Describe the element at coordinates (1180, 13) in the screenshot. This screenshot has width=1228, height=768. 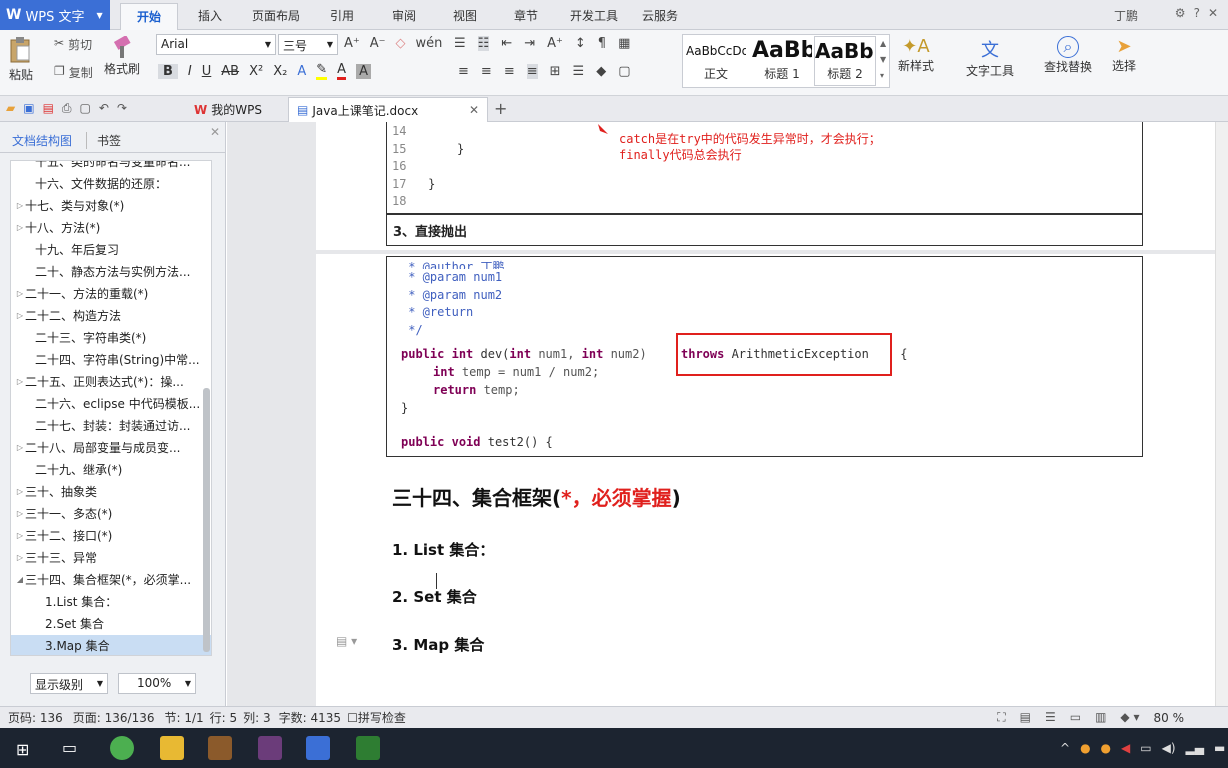
I see `settings-icon: ⚙` at that location.